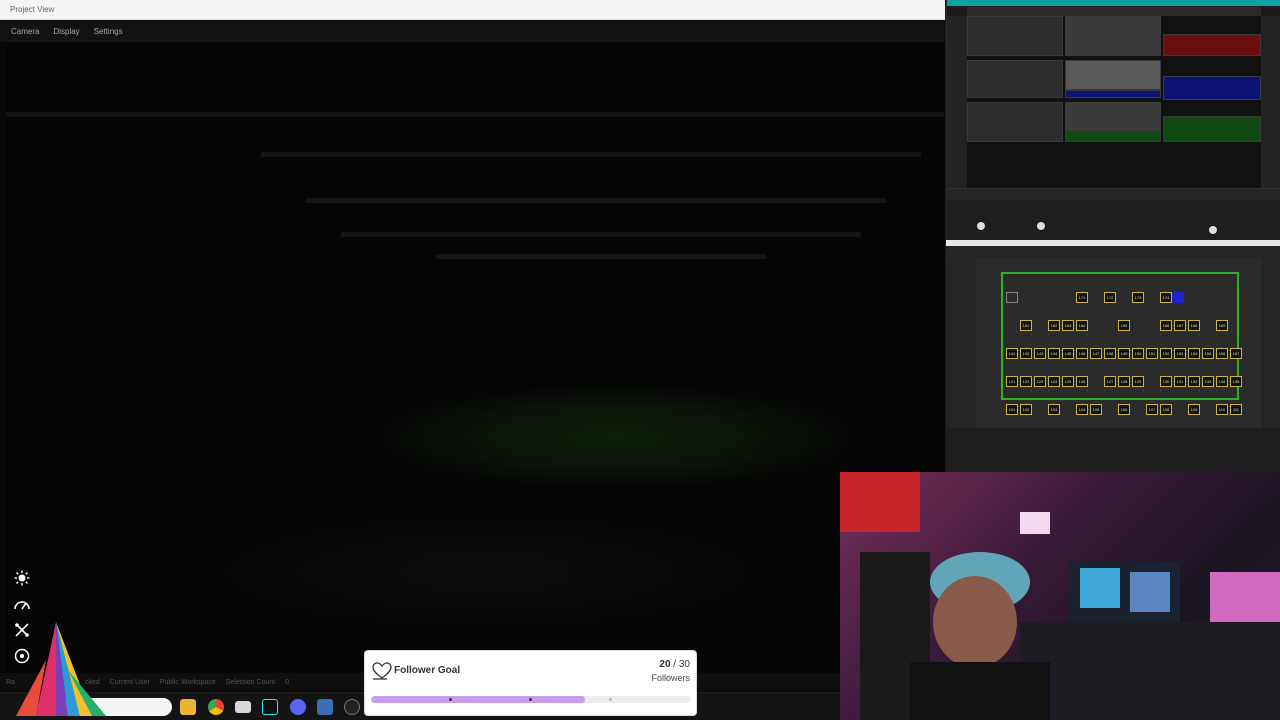 The height and width of the screenshot is (720, 1280). What do you see at coordinates (1150, 671) in the screenshot?
I see `lighting-console` at bounding box center [1150, 671].